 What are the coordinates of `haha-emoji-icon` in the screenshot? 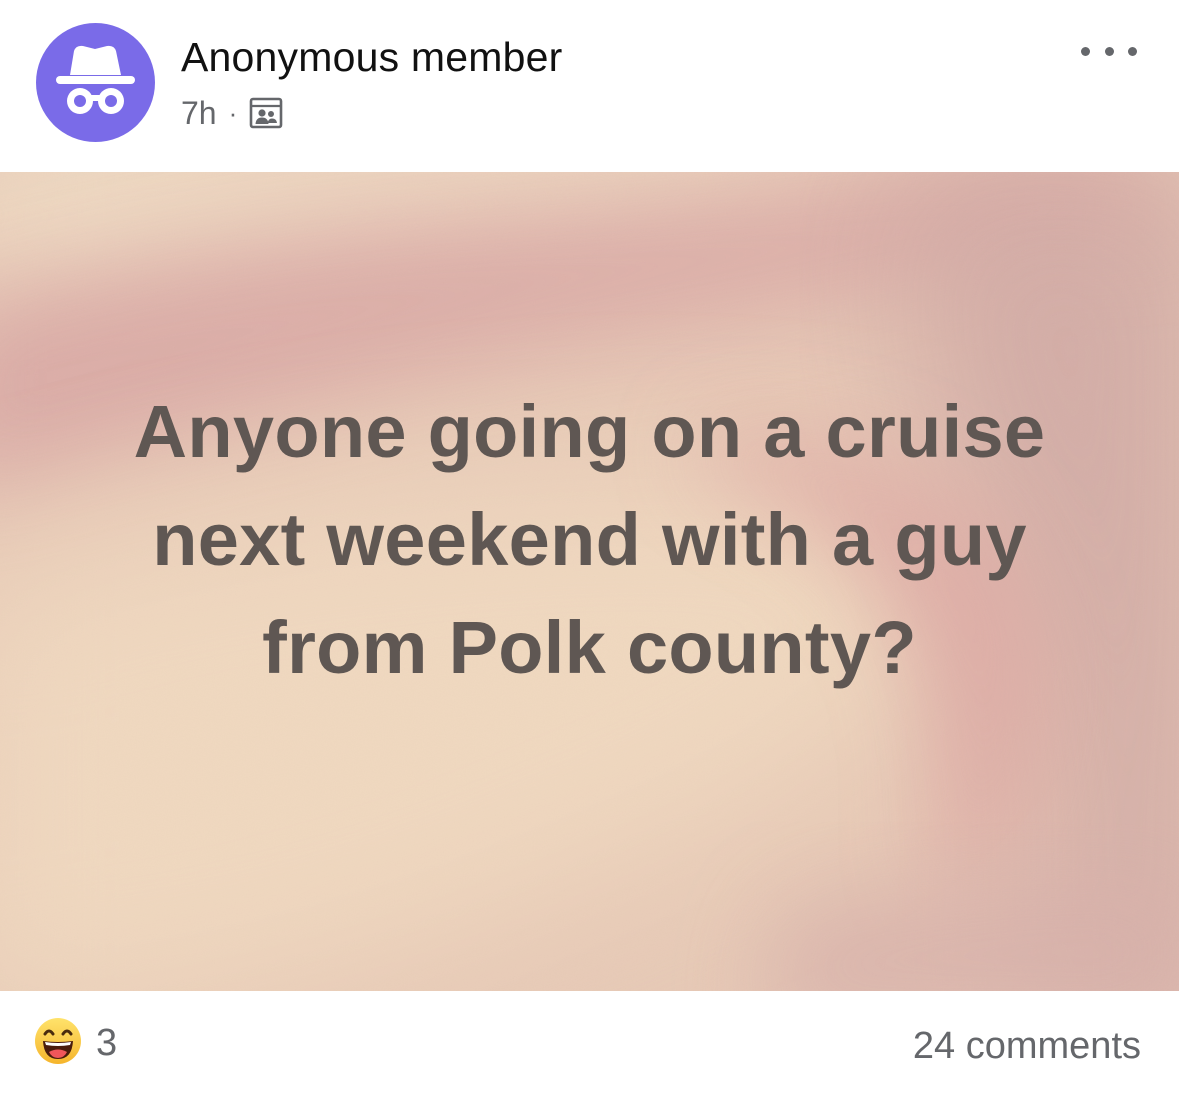 It's located at (58, 1043).